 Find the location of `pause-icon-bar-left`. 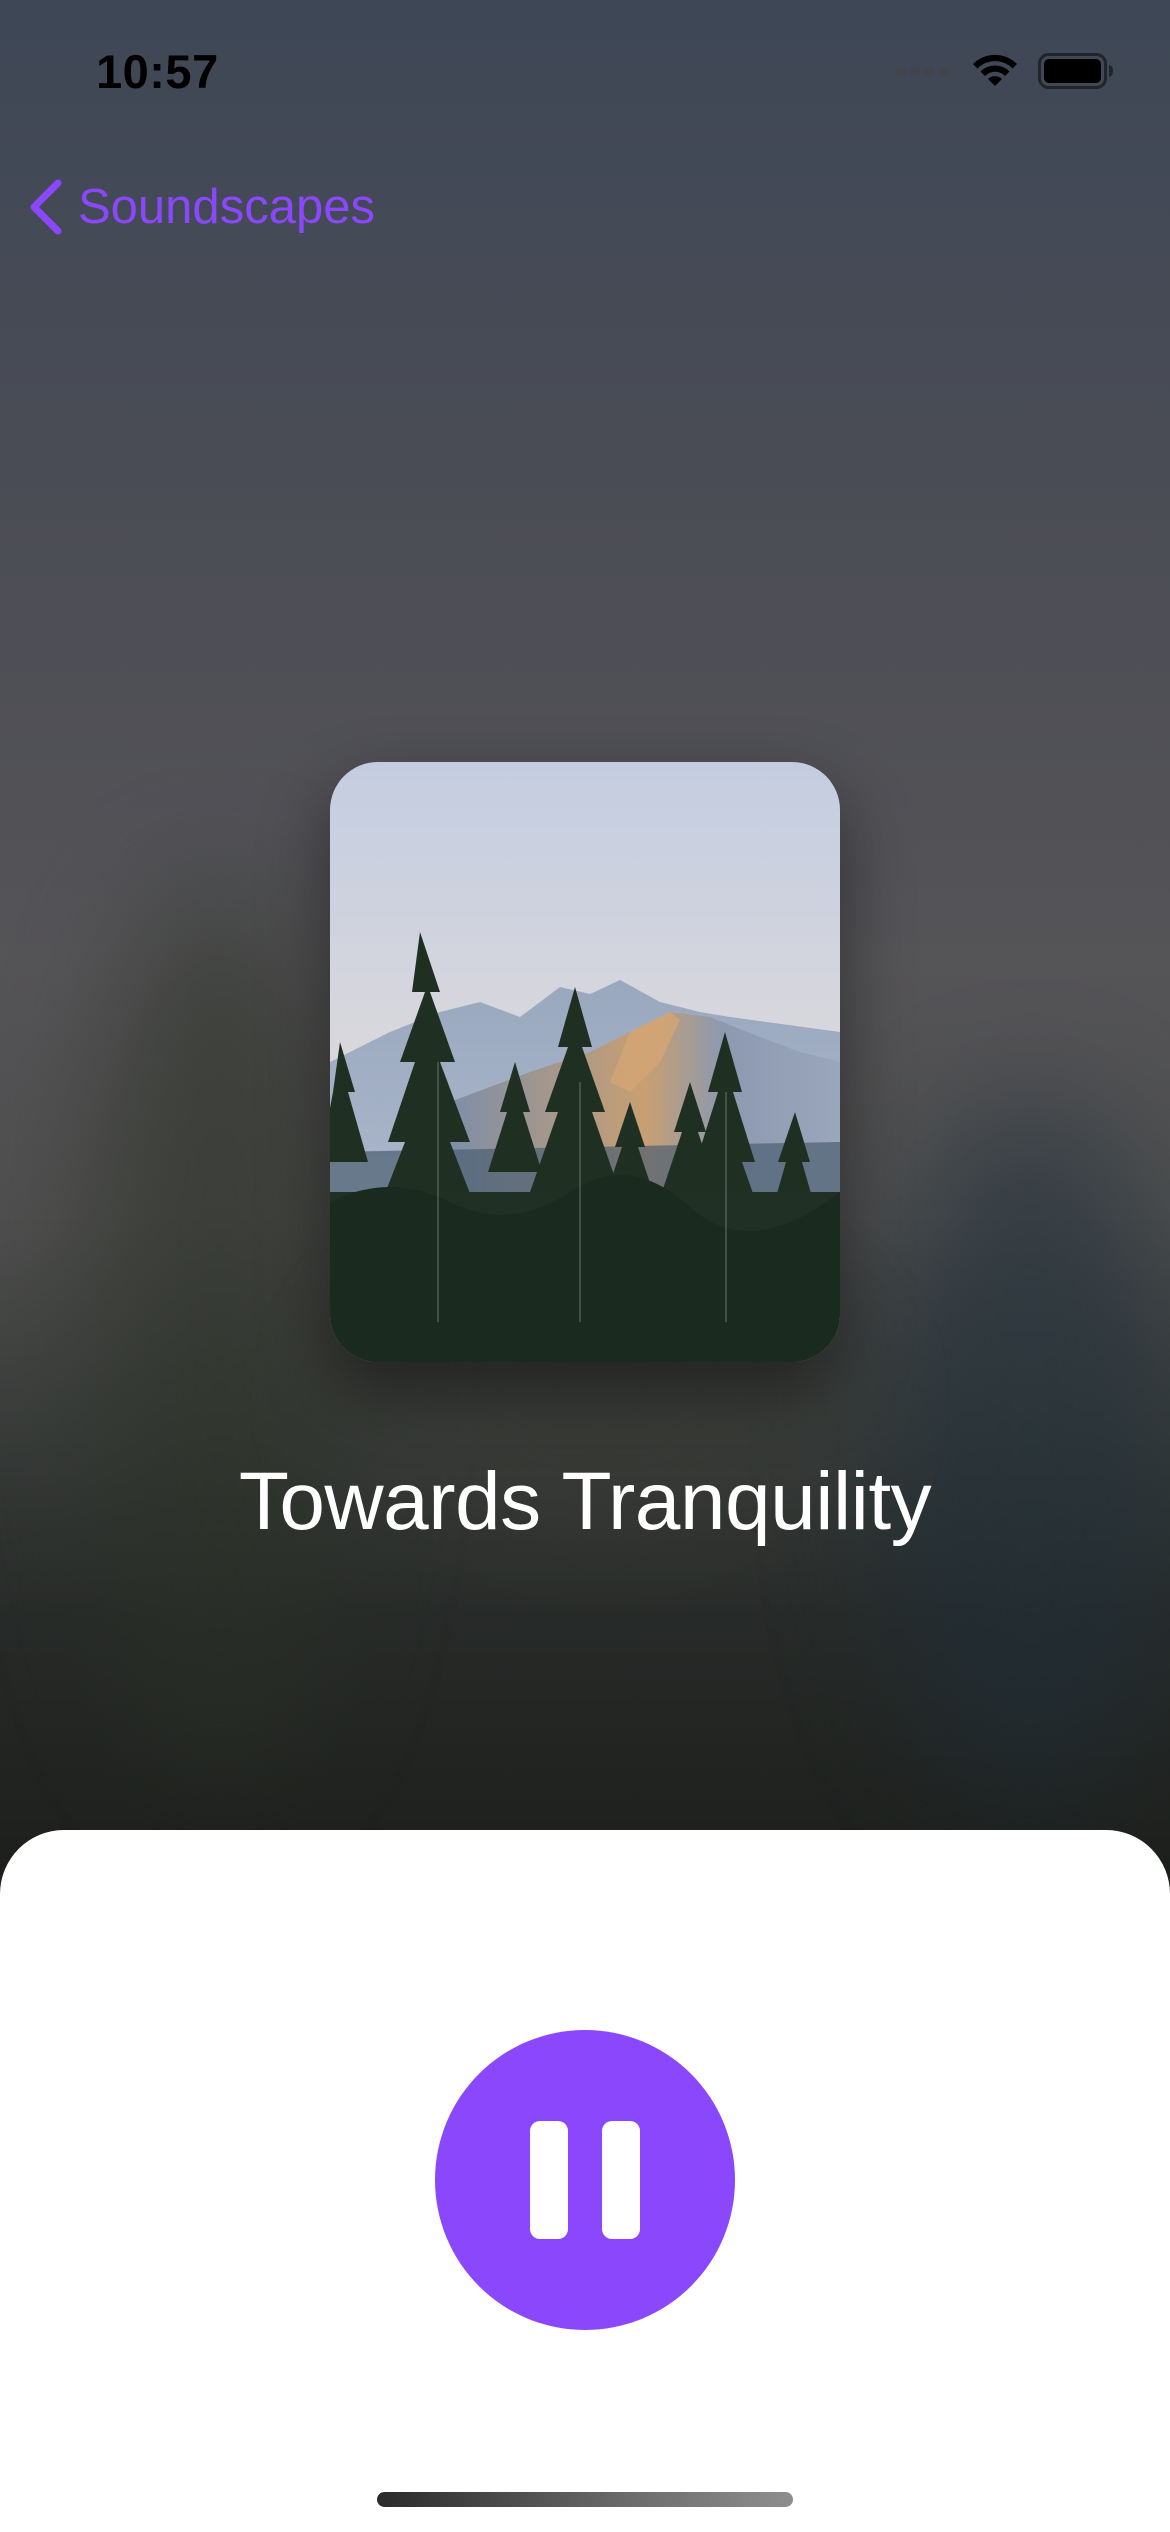

pause-icon-bar-left is located at coordinates (549, 2180).